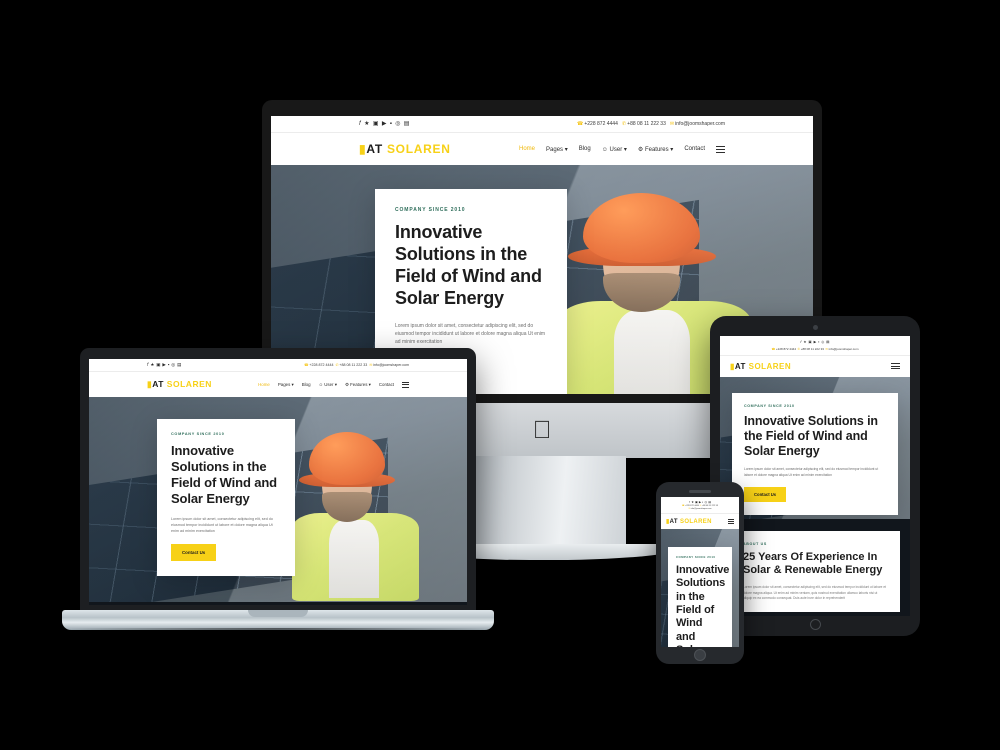  Describe the element at coordinates (278, 632) in the screenshot. I see `laptop-shadow` at that location.